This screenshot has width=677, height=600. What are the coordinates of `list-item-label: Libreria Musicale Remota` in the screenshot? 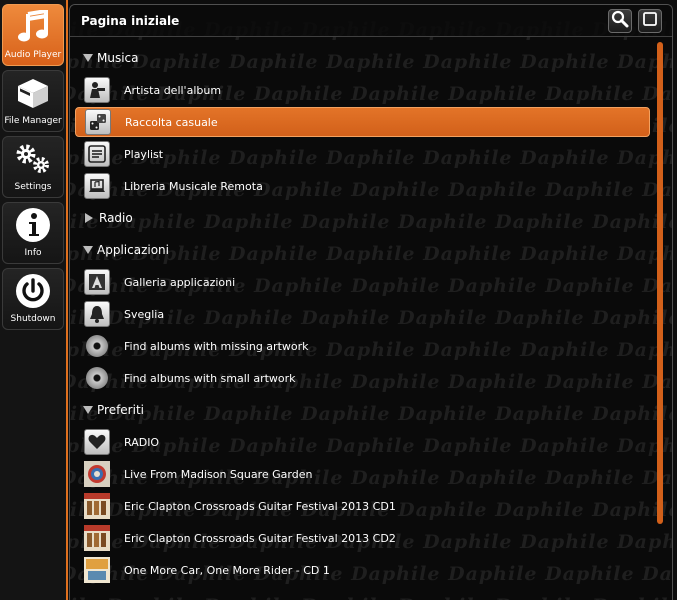 It's located at (193, 186).